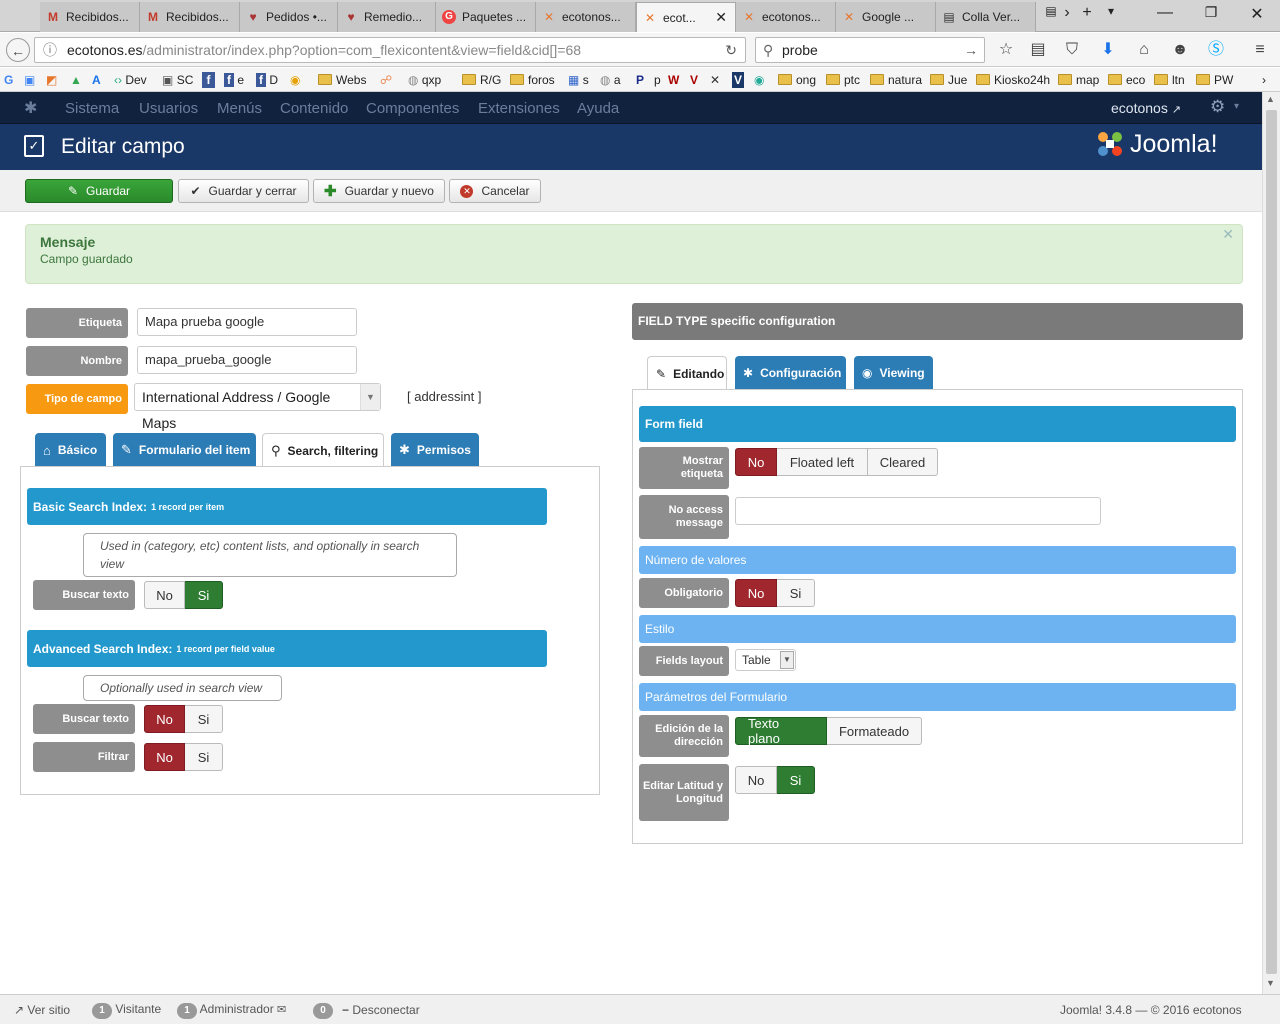 This screenshot has width=1280, height=1024. What do you see at coordinates (184, 450) in the screenshot?
I see `tab-formulario-item: ✎ Formulario del item` at bounding box center [184, 450].